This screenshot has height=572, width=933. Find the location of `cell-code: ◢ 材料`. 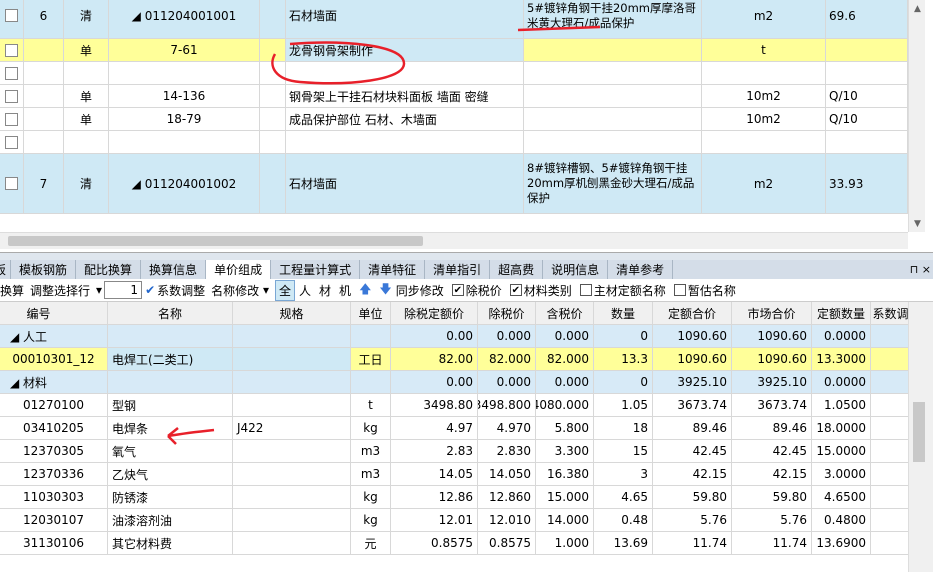

cell-code: ◢ 材料 is located at coordinates (54, 382).